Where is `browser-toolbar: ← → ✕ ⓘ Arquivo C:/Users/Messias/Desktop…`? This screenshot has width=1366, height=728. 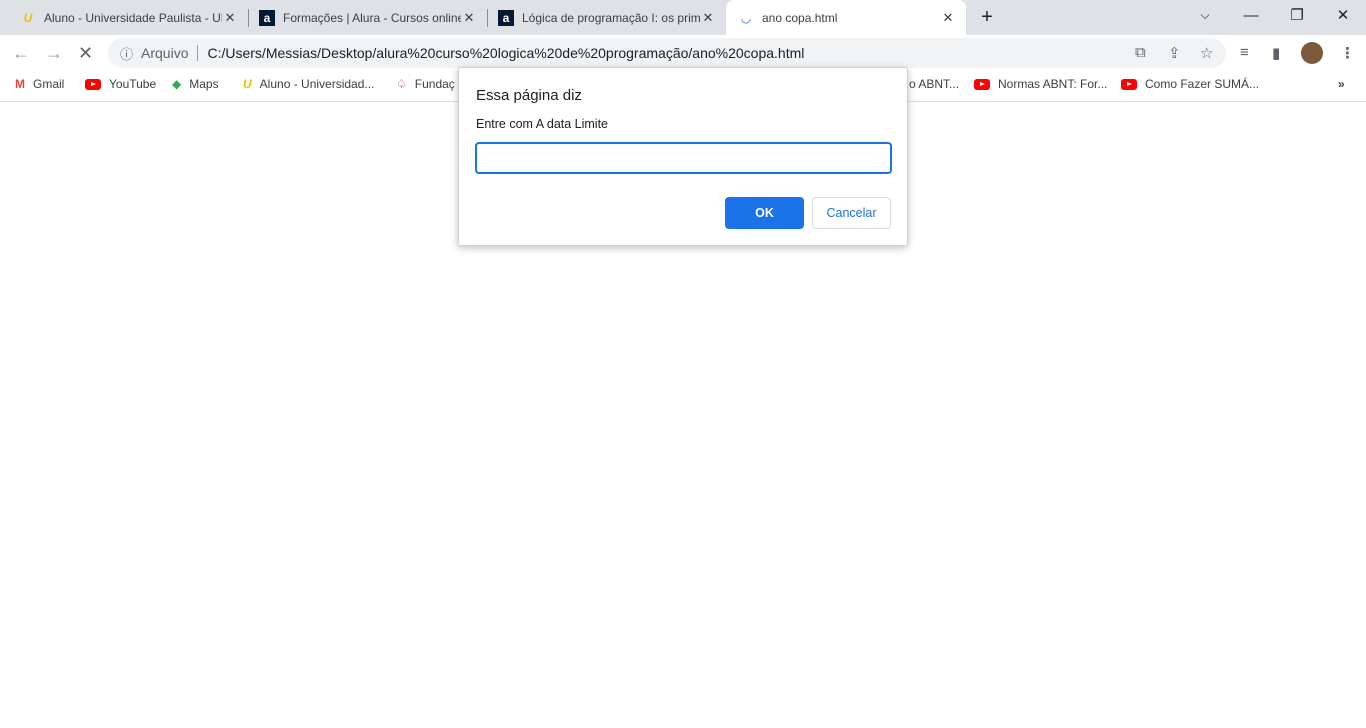 browser-toolbar: ← → ✕ ⓘ Arquivo C:/Users/Messias/Desktop… is located at coordinates (683, 52).